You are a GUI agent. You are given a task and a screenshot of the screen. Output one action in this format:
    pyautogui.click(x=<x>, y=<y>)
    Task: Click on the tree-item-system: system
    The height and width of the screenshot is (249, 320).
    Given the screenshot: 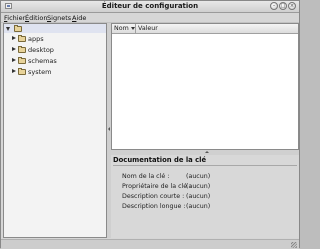 What is the action you would take?
    pyautogui.click(x=55, y=72)
    